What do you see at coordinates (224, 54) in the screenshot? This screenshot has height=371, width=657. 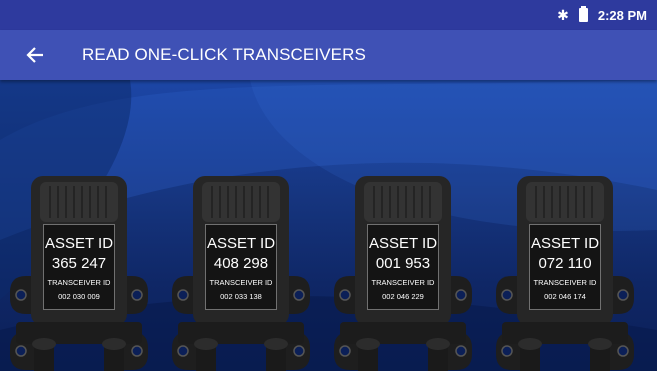 I see `page-title: READ ONE-CLICK TRANSCEIVERS` at bounding box center [224, 54].